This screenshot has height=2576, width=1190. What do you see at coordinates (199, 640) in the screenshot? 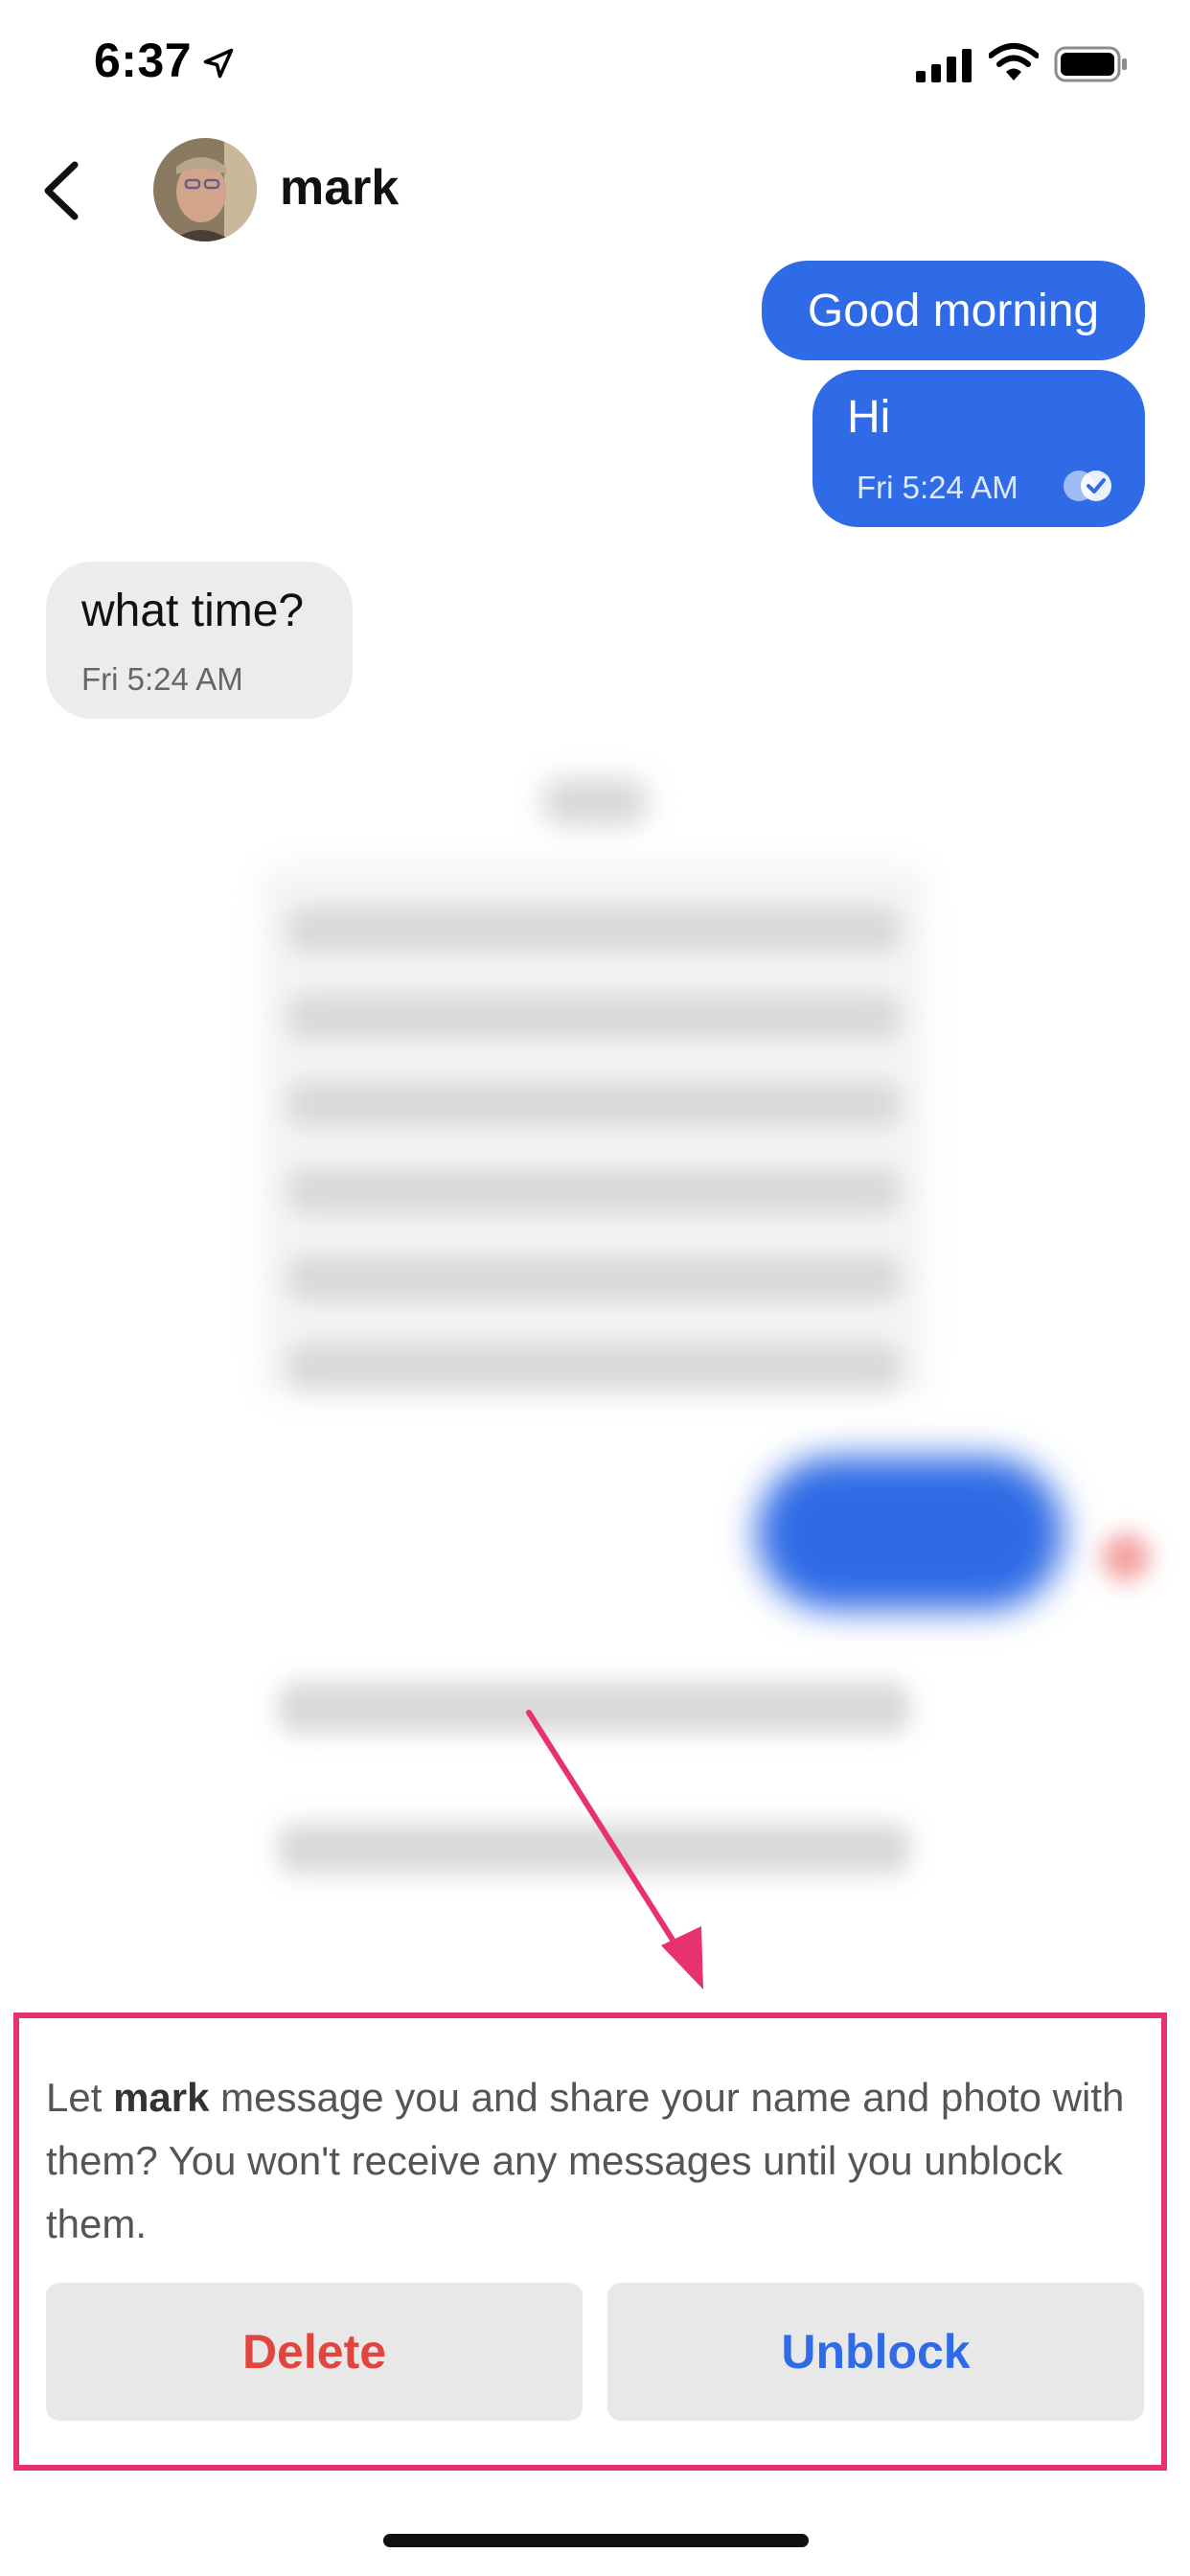
I see `incoming-message: what time? Fri 5:24 AM` at bounding box center [199, 640].